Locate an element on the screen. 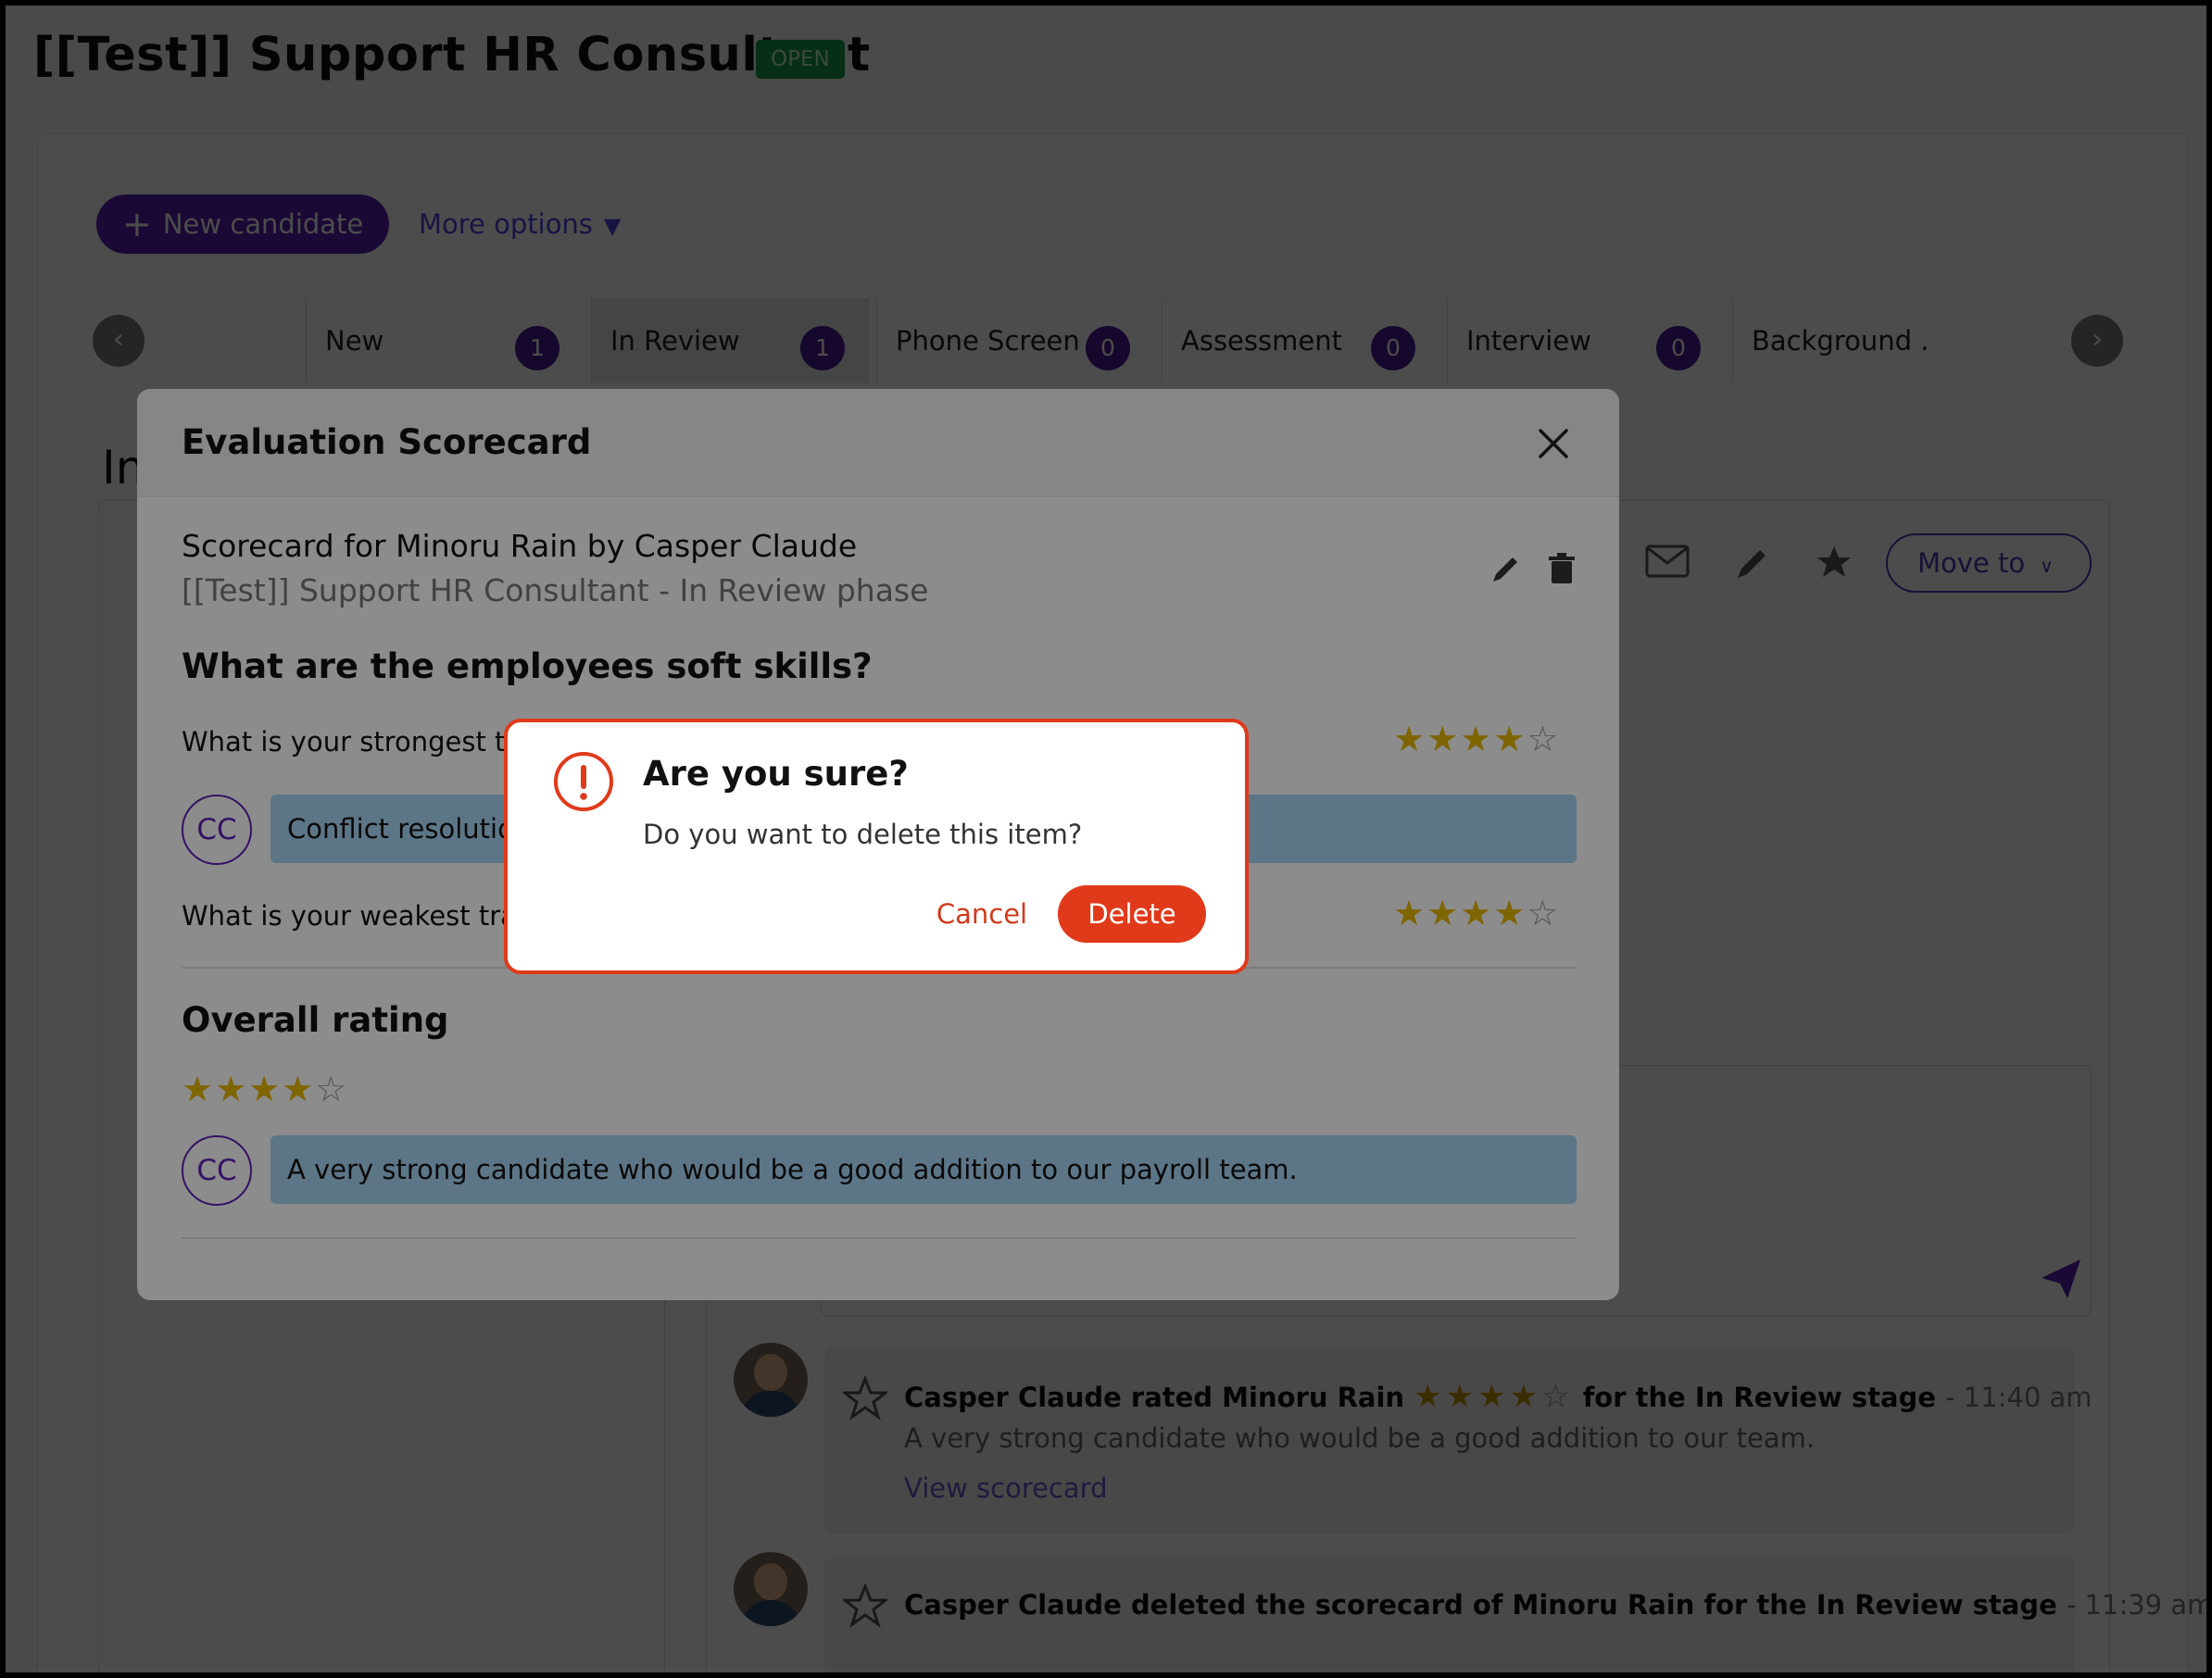 The image size is (2212, 1678). confirm-message: Do you want to delete this item? is located at coordinates (863, 834).